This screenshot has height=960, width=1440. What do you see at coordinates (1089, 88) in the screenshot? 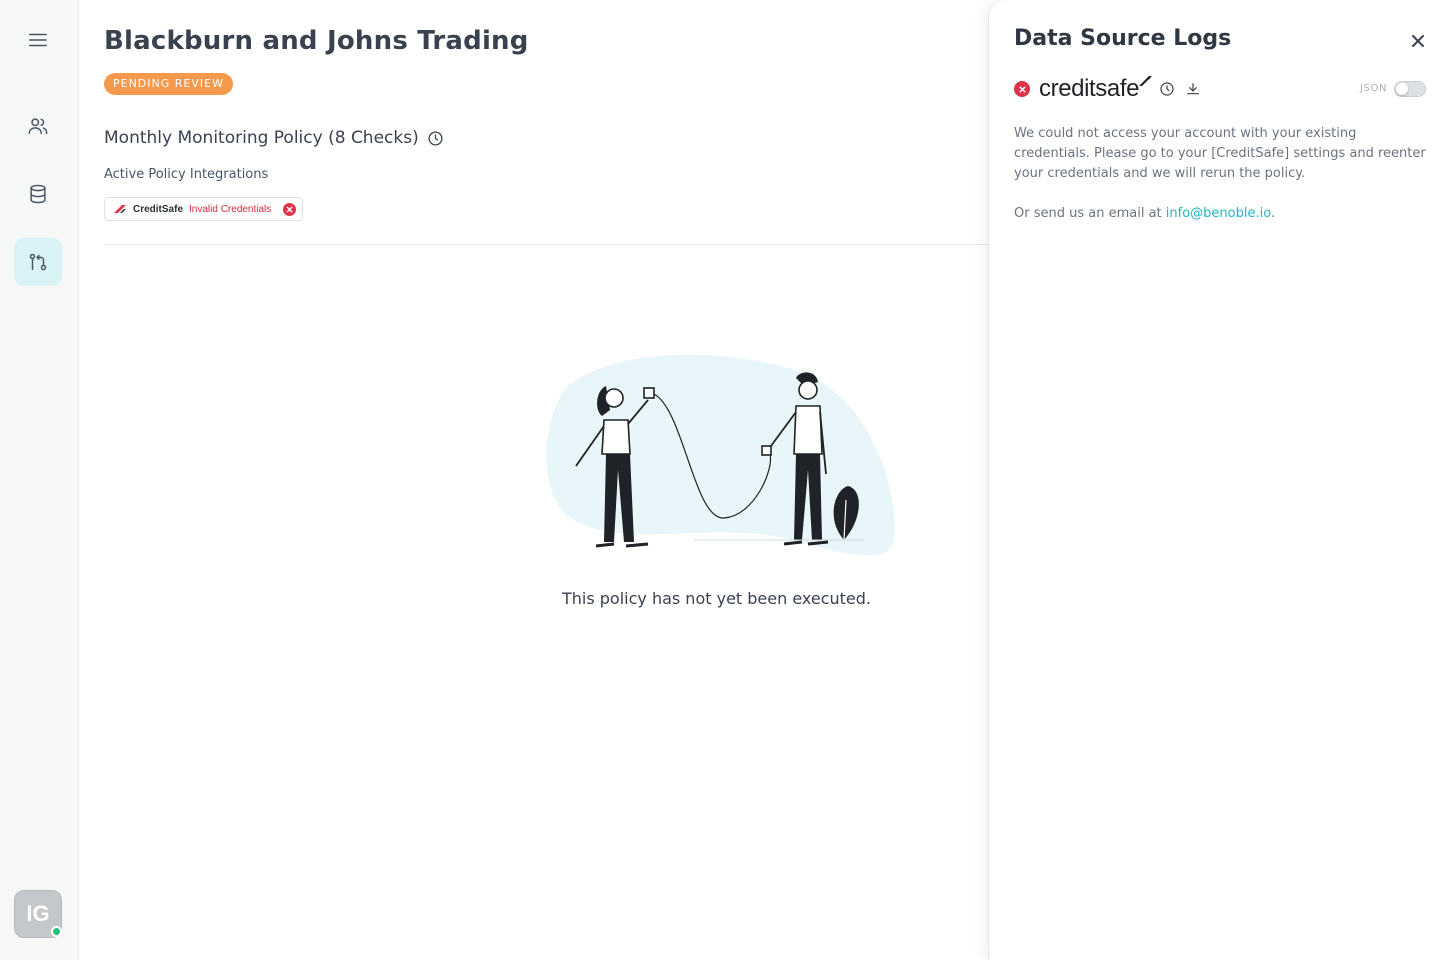
I see `creditsafe-logo-text: creditsafe` at bounding box center [1089, 88].